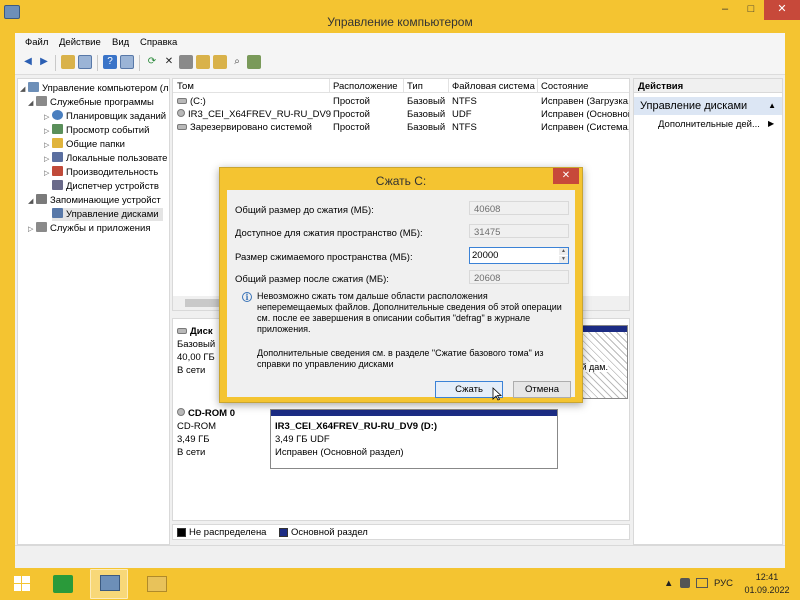  What do you see at coordinates (564, 86) in the screenshot?
I see `column-header-status: Состояние` at bounding box center [564, 86].